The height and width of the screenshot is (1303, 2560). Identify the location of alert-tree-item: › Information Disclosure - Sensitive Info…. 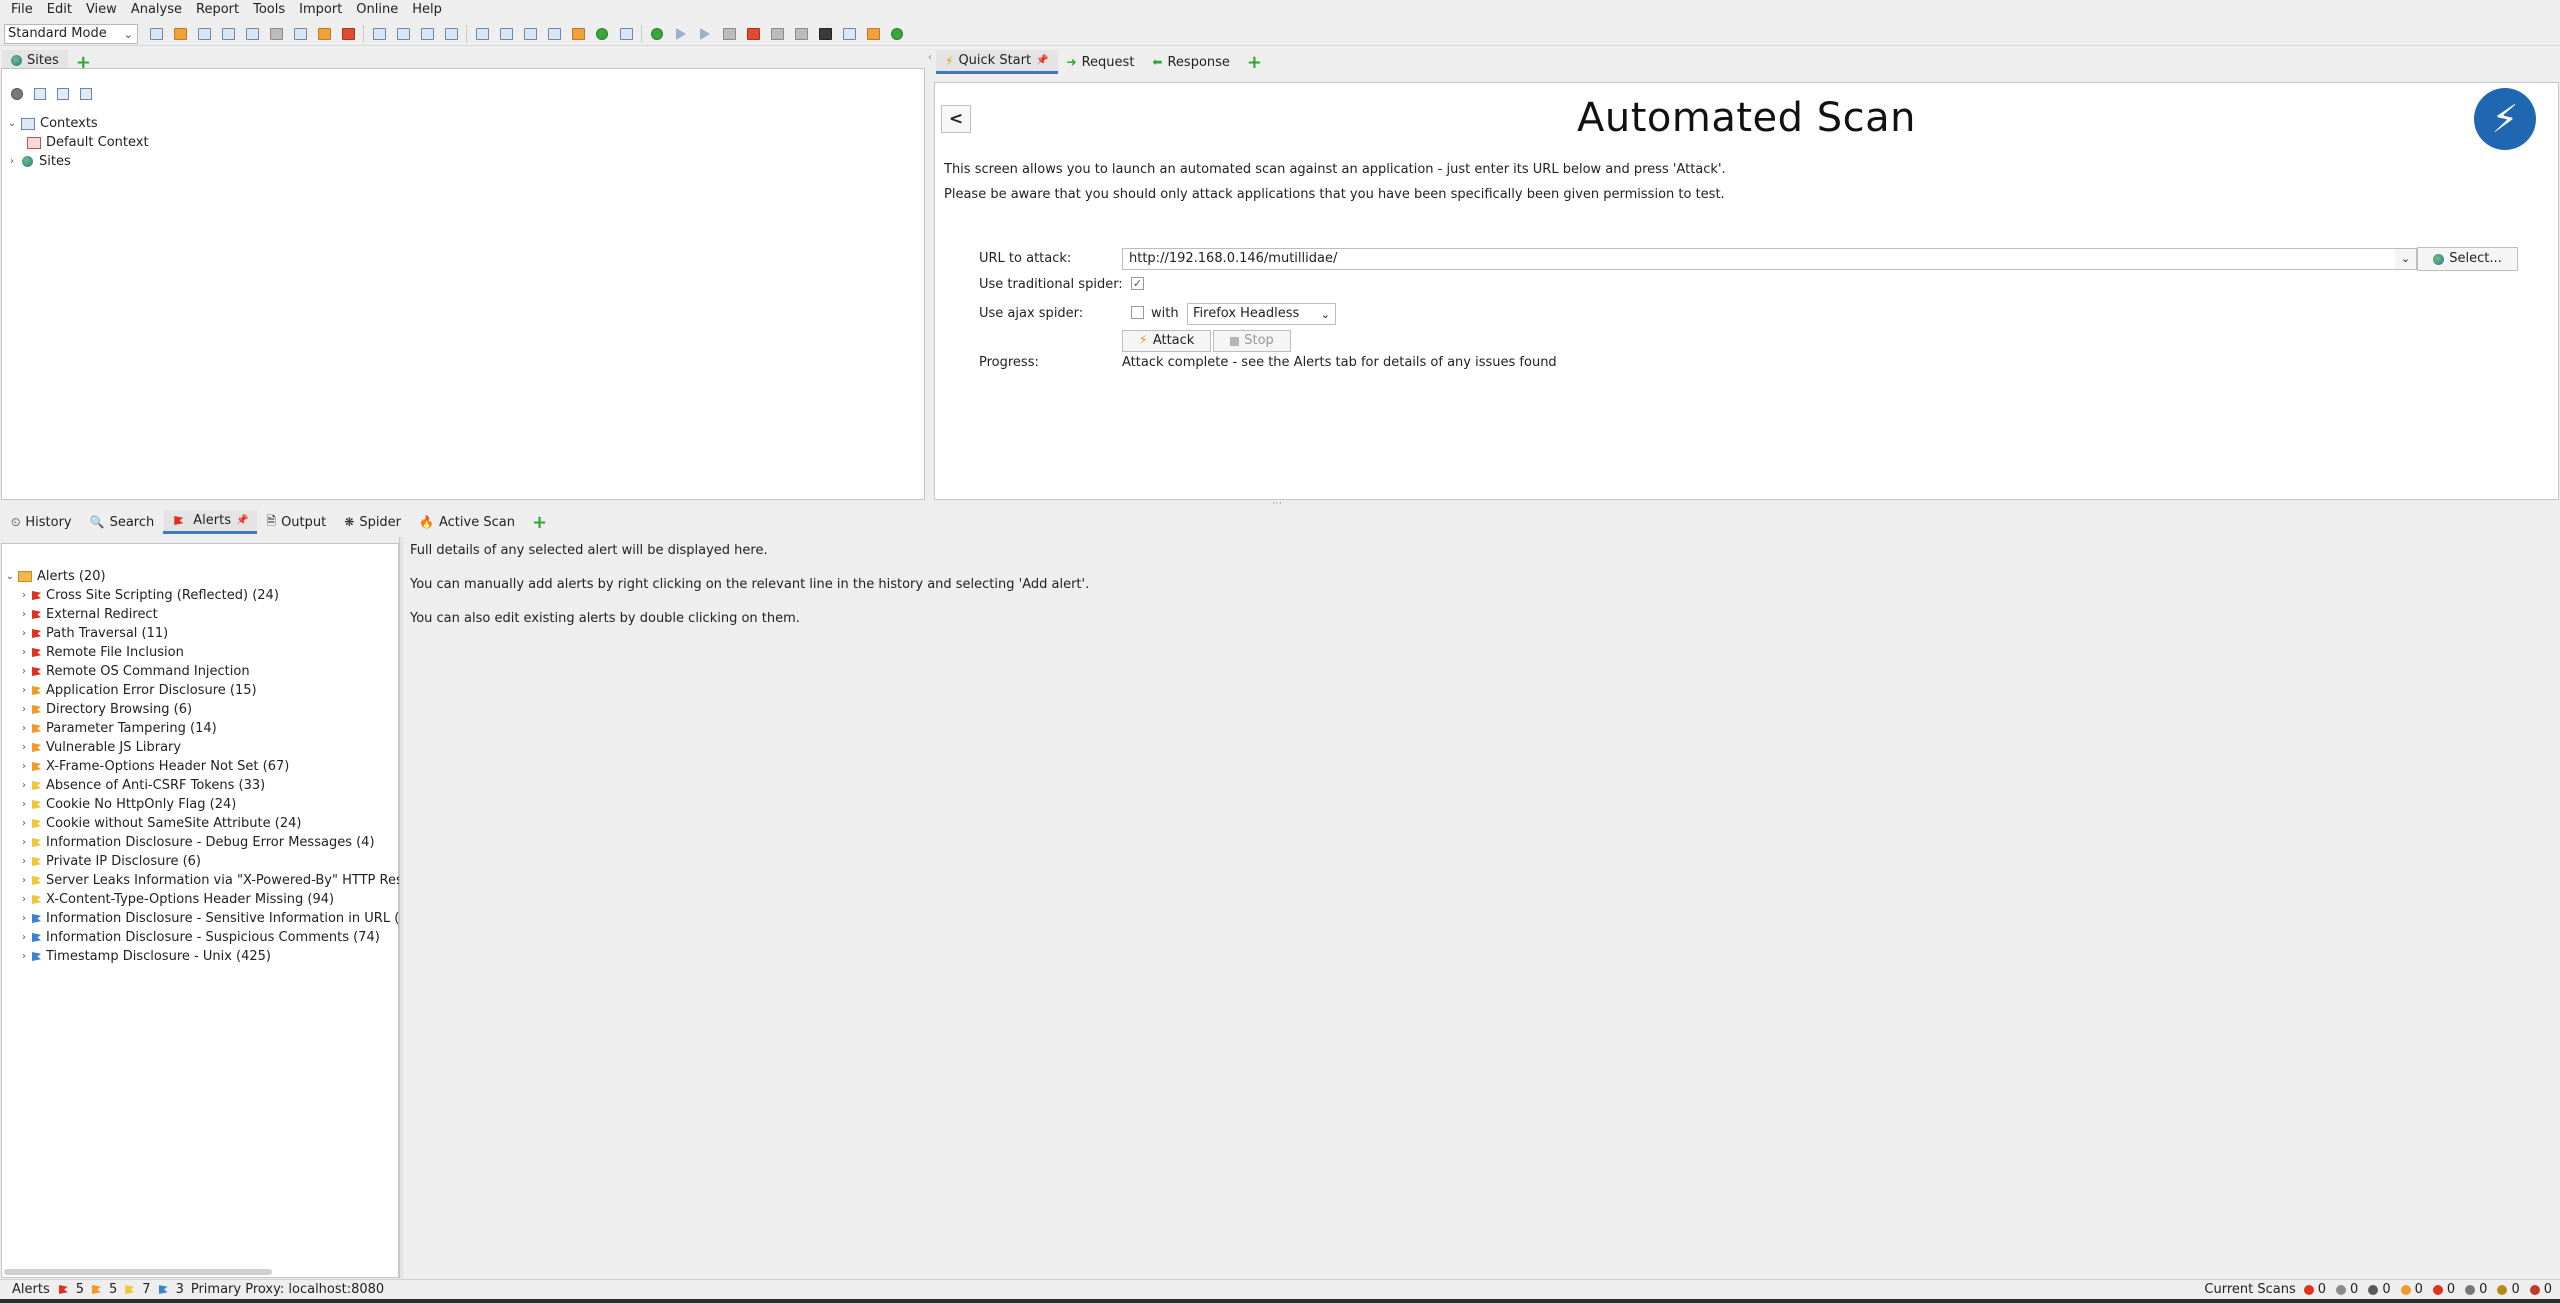
(206, 918).